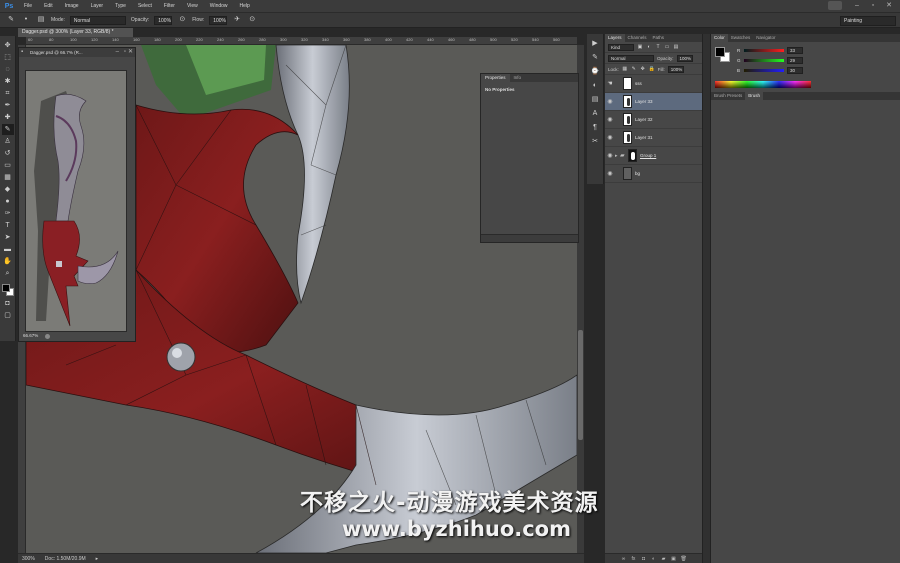 This screenshot has height=563, width=900. I want to click on layer-row-layer-31: ◉ Layer 31, so click(653, 138).